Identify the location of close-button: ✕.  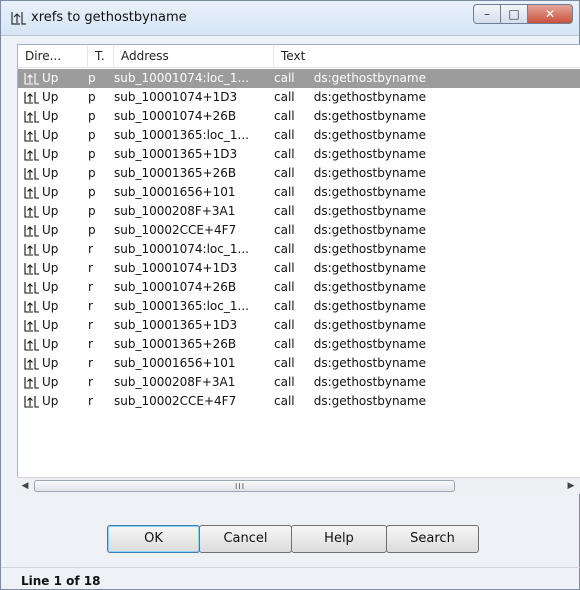
(550, 14).